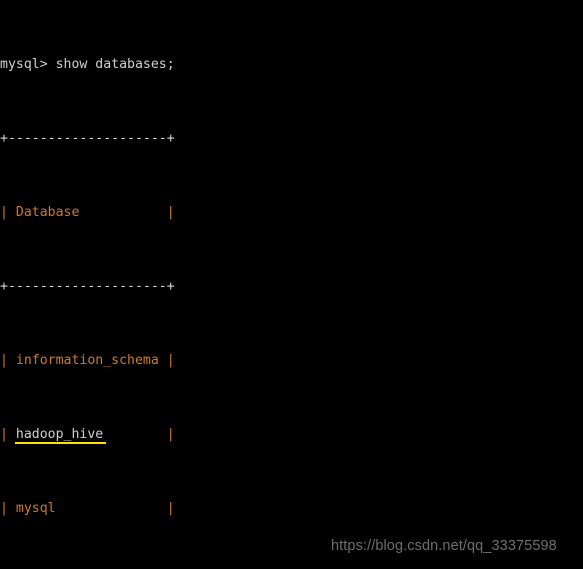 The image size is (583, 569). What do you see at coordinates (262, 509) in the screenshot?
I see `terminal-line-db-mysql: | mysql |` at bounding box center [262, 509].